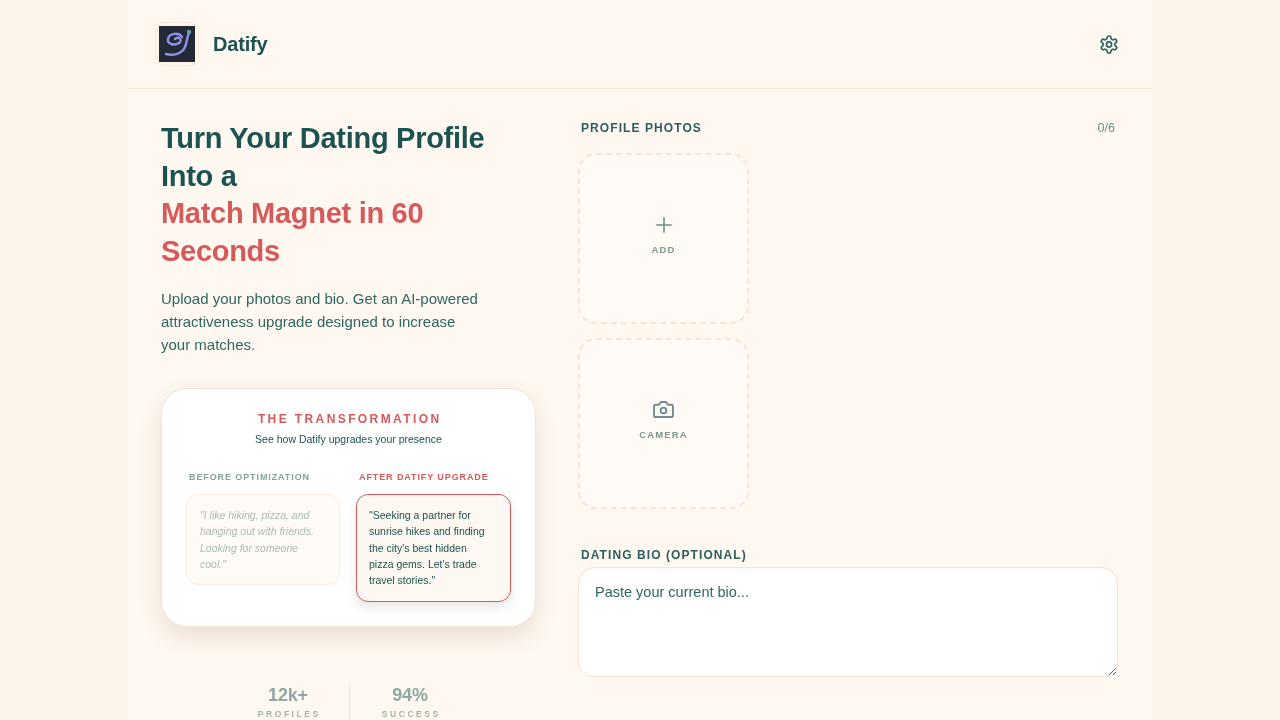  Describe the element at coordinates (641, 128) in the screenshot. I see `section-label: PROFILE PHOTOS` at that location.